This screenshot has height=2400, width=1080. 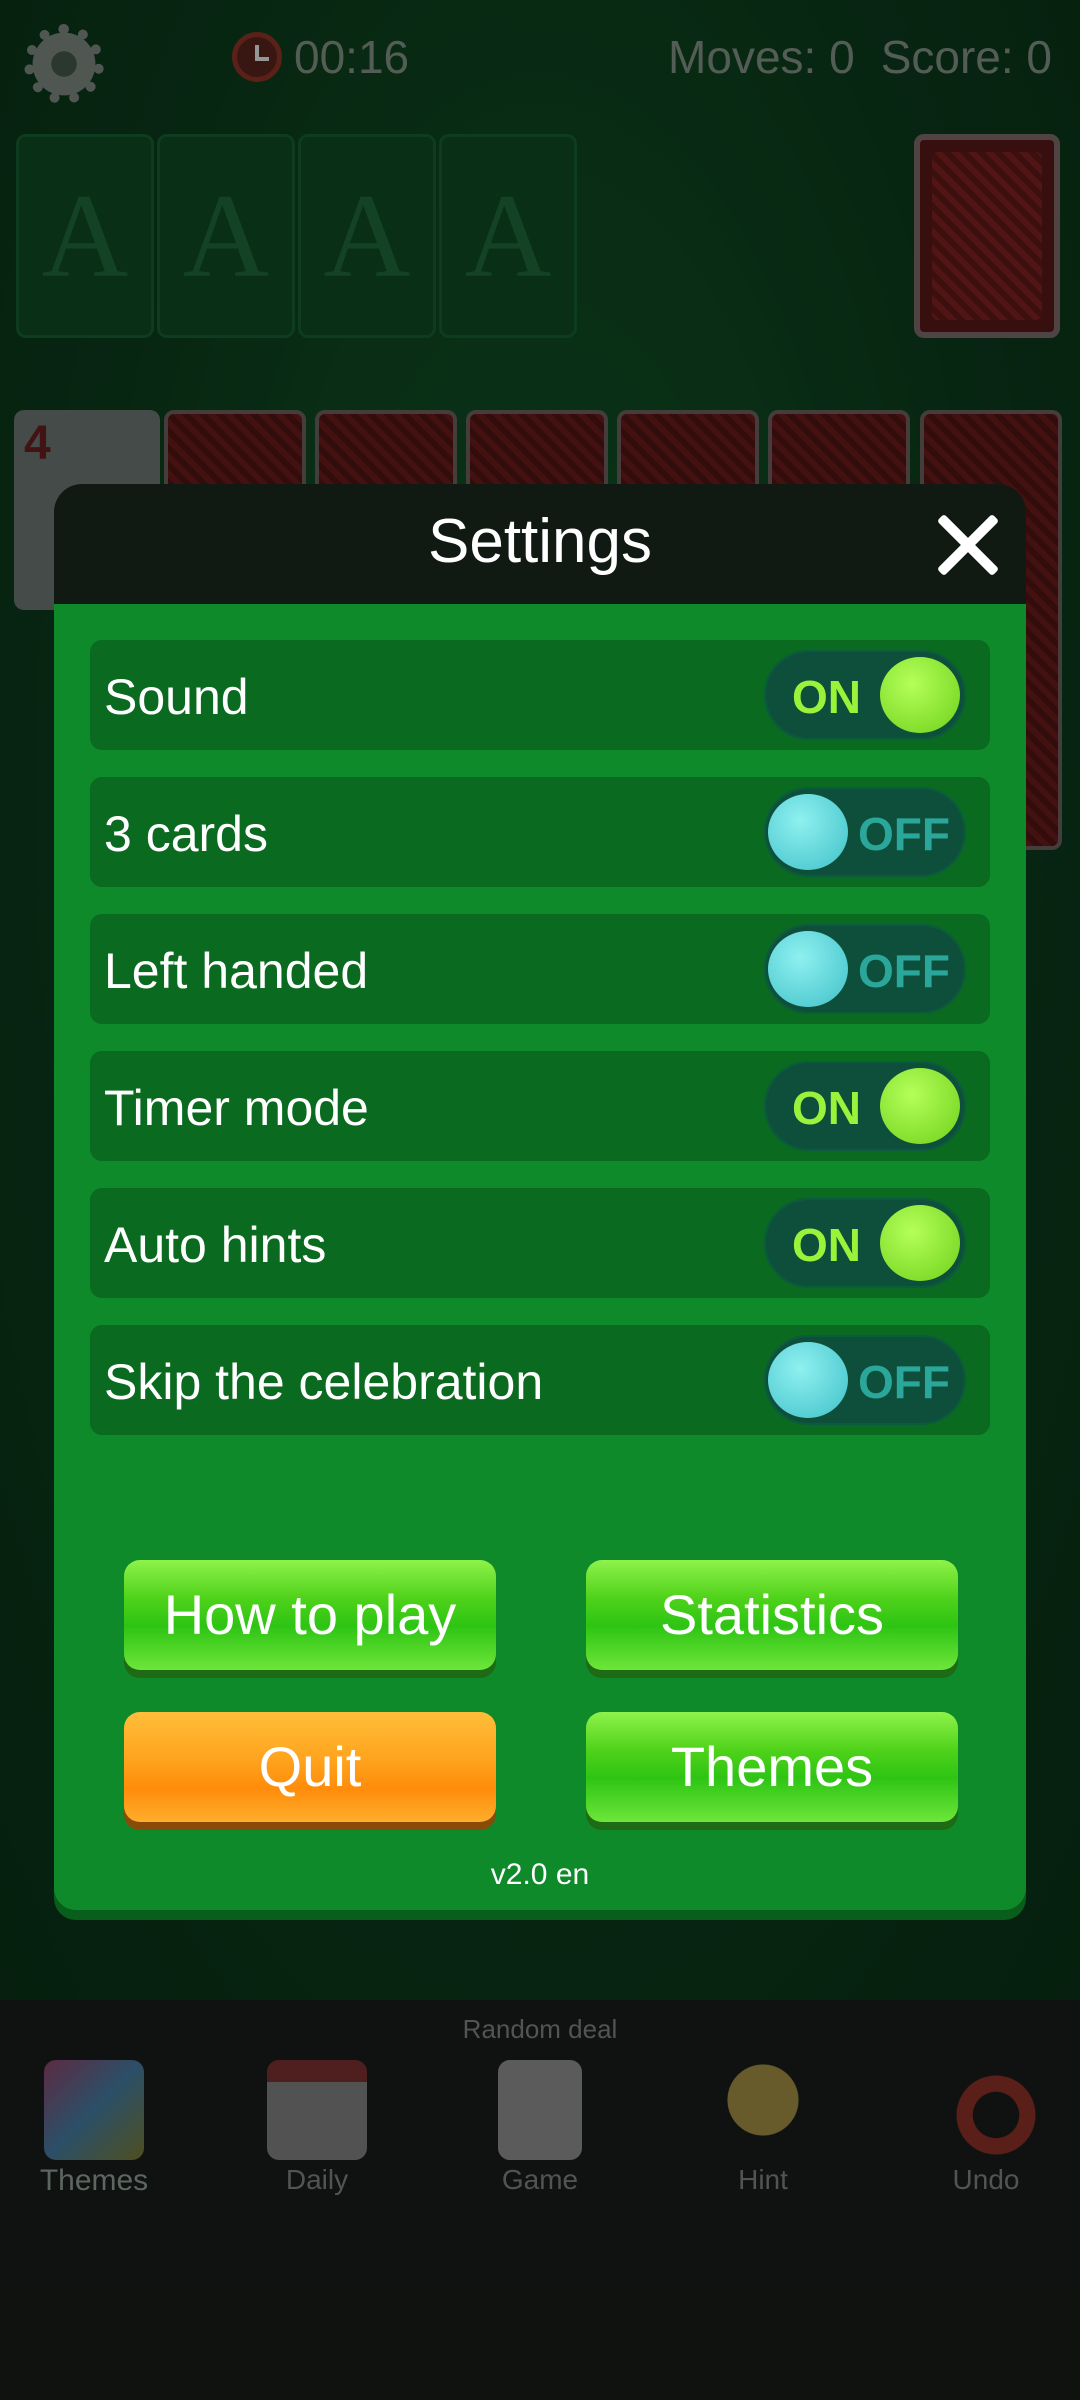 I want to click on statistics-button: Statistics, so click(x=772, y=1615).